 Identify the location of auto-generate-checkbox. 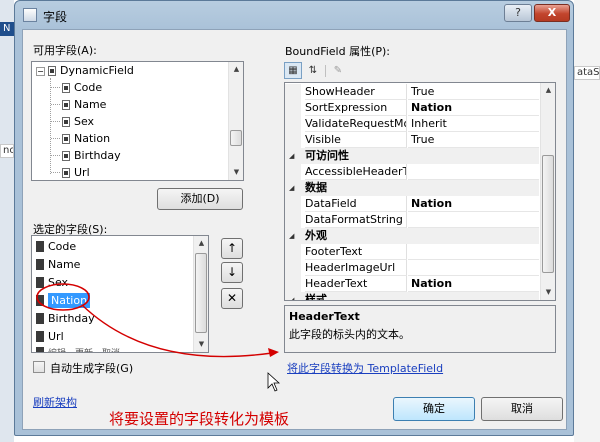
(39, 367).